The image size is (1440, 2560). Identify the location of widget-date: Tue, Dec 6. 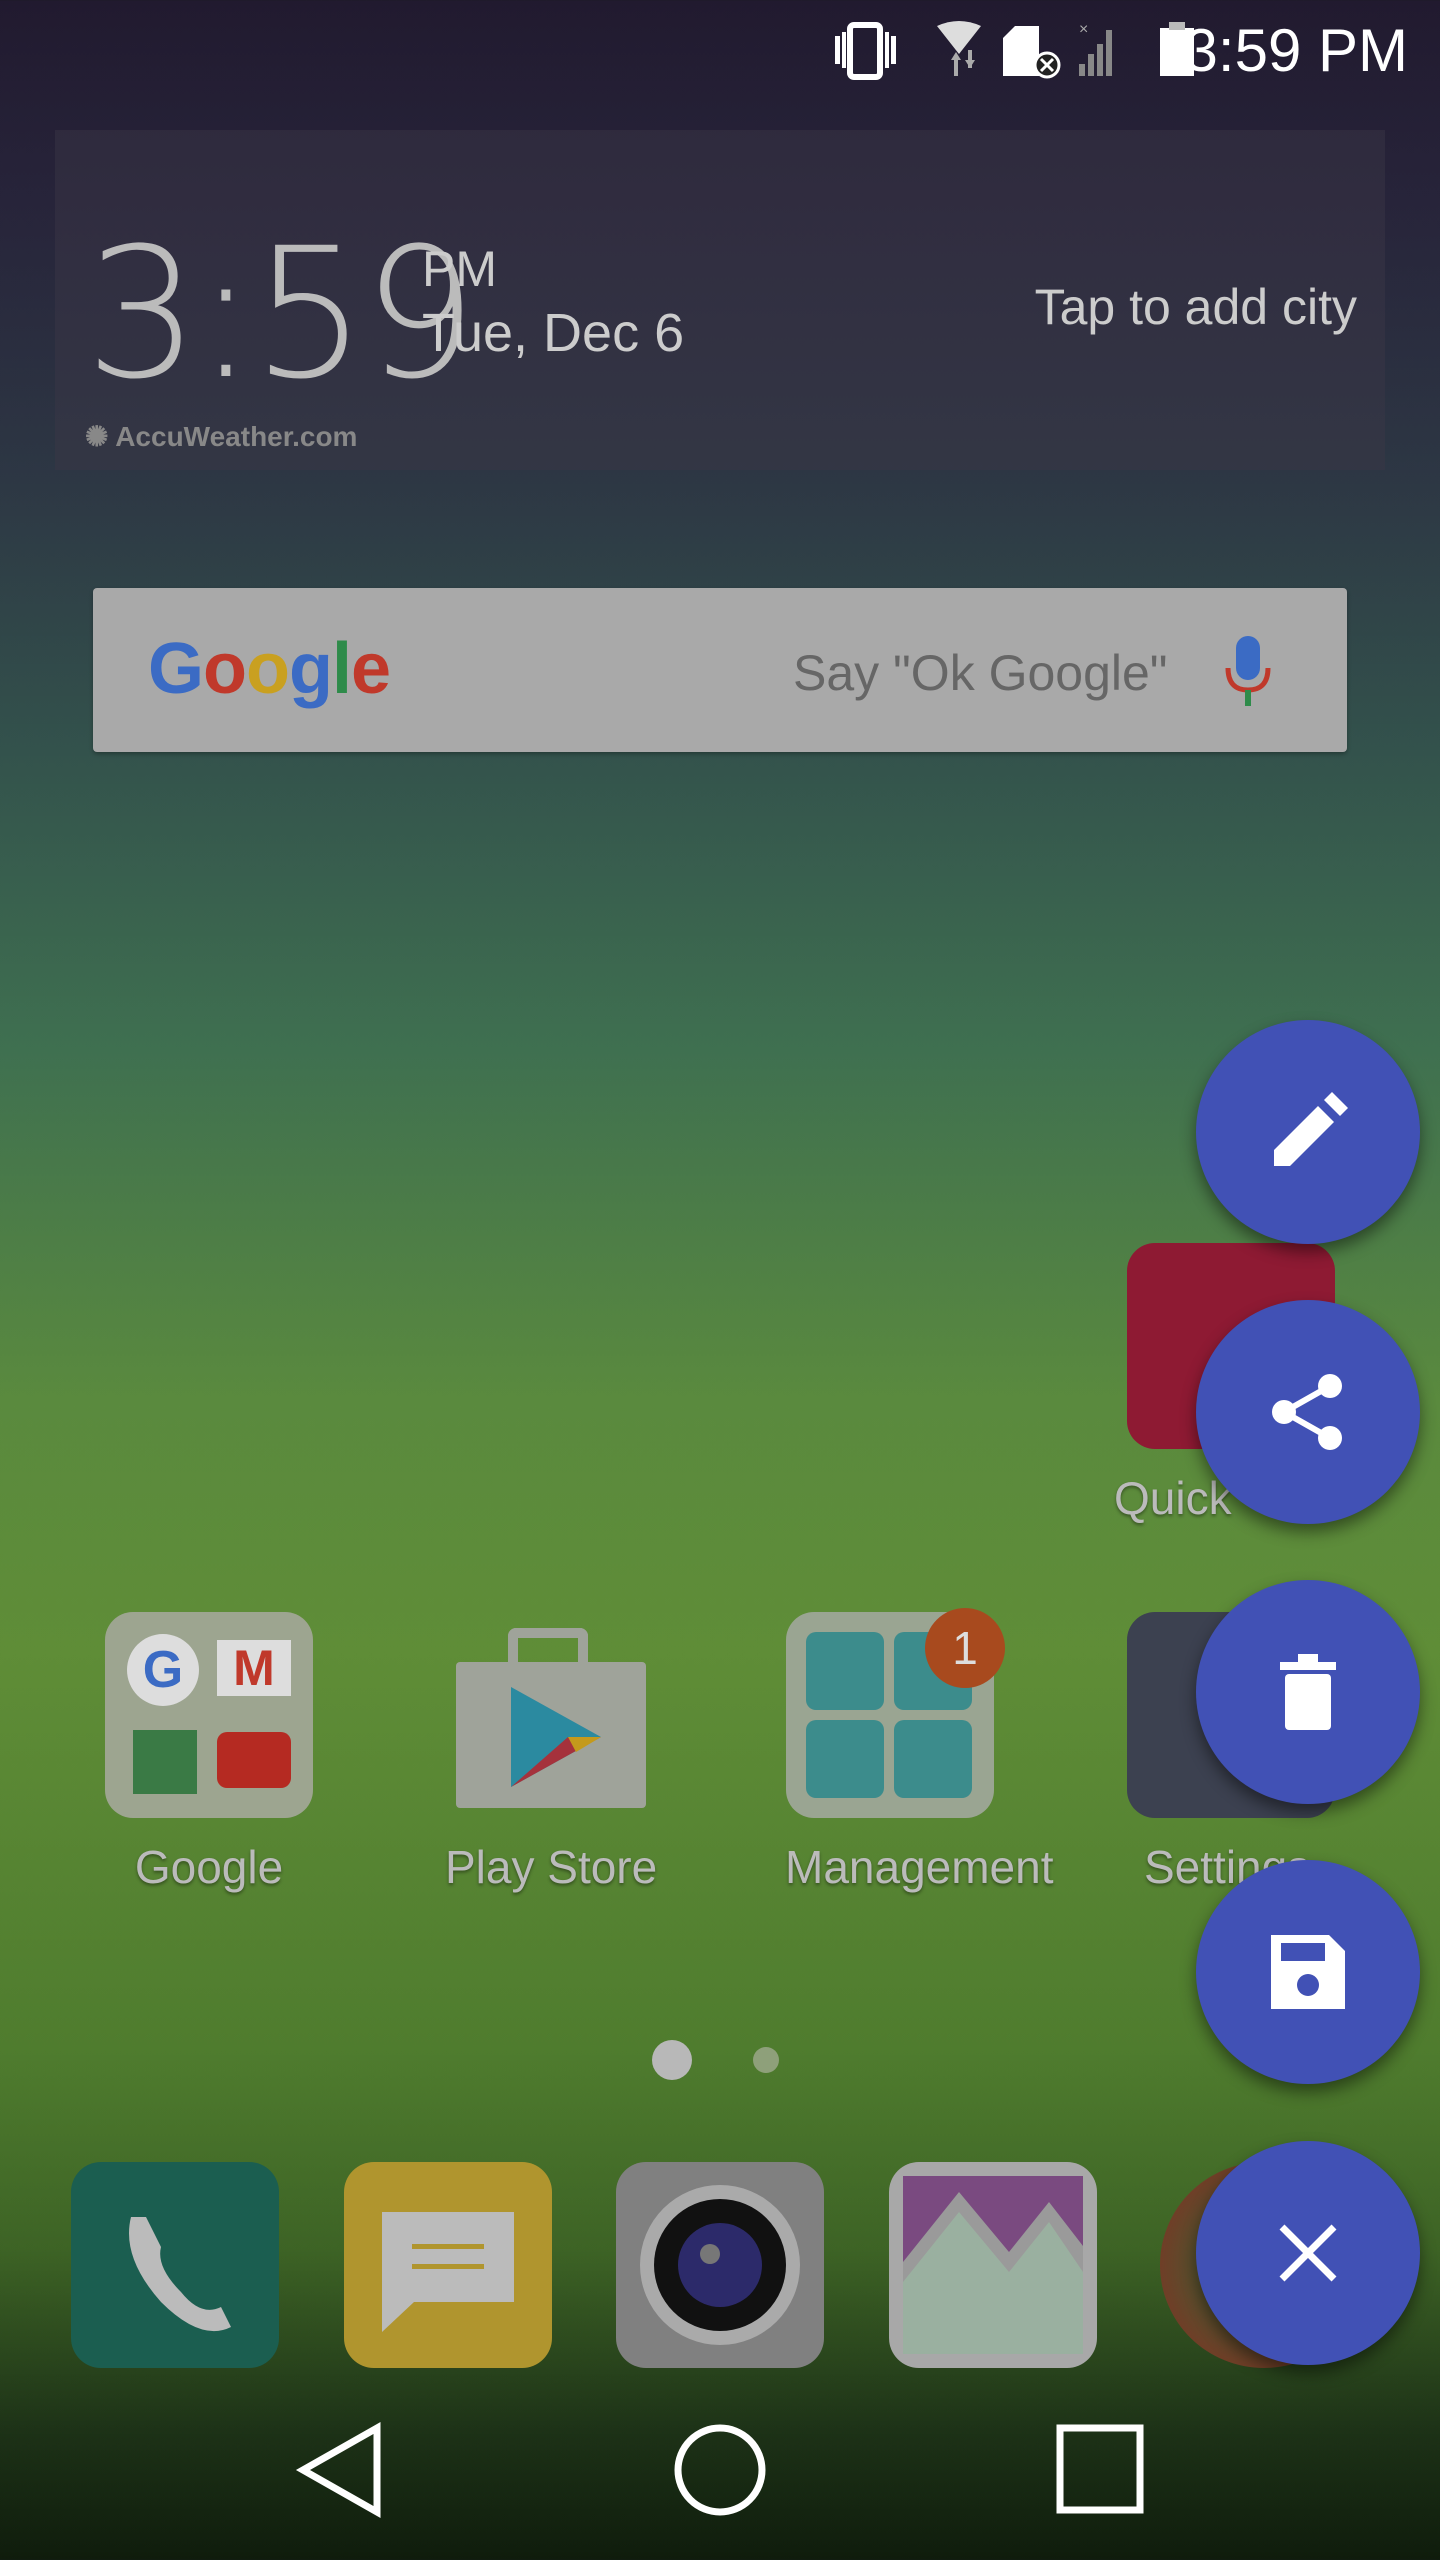
(553, 333).